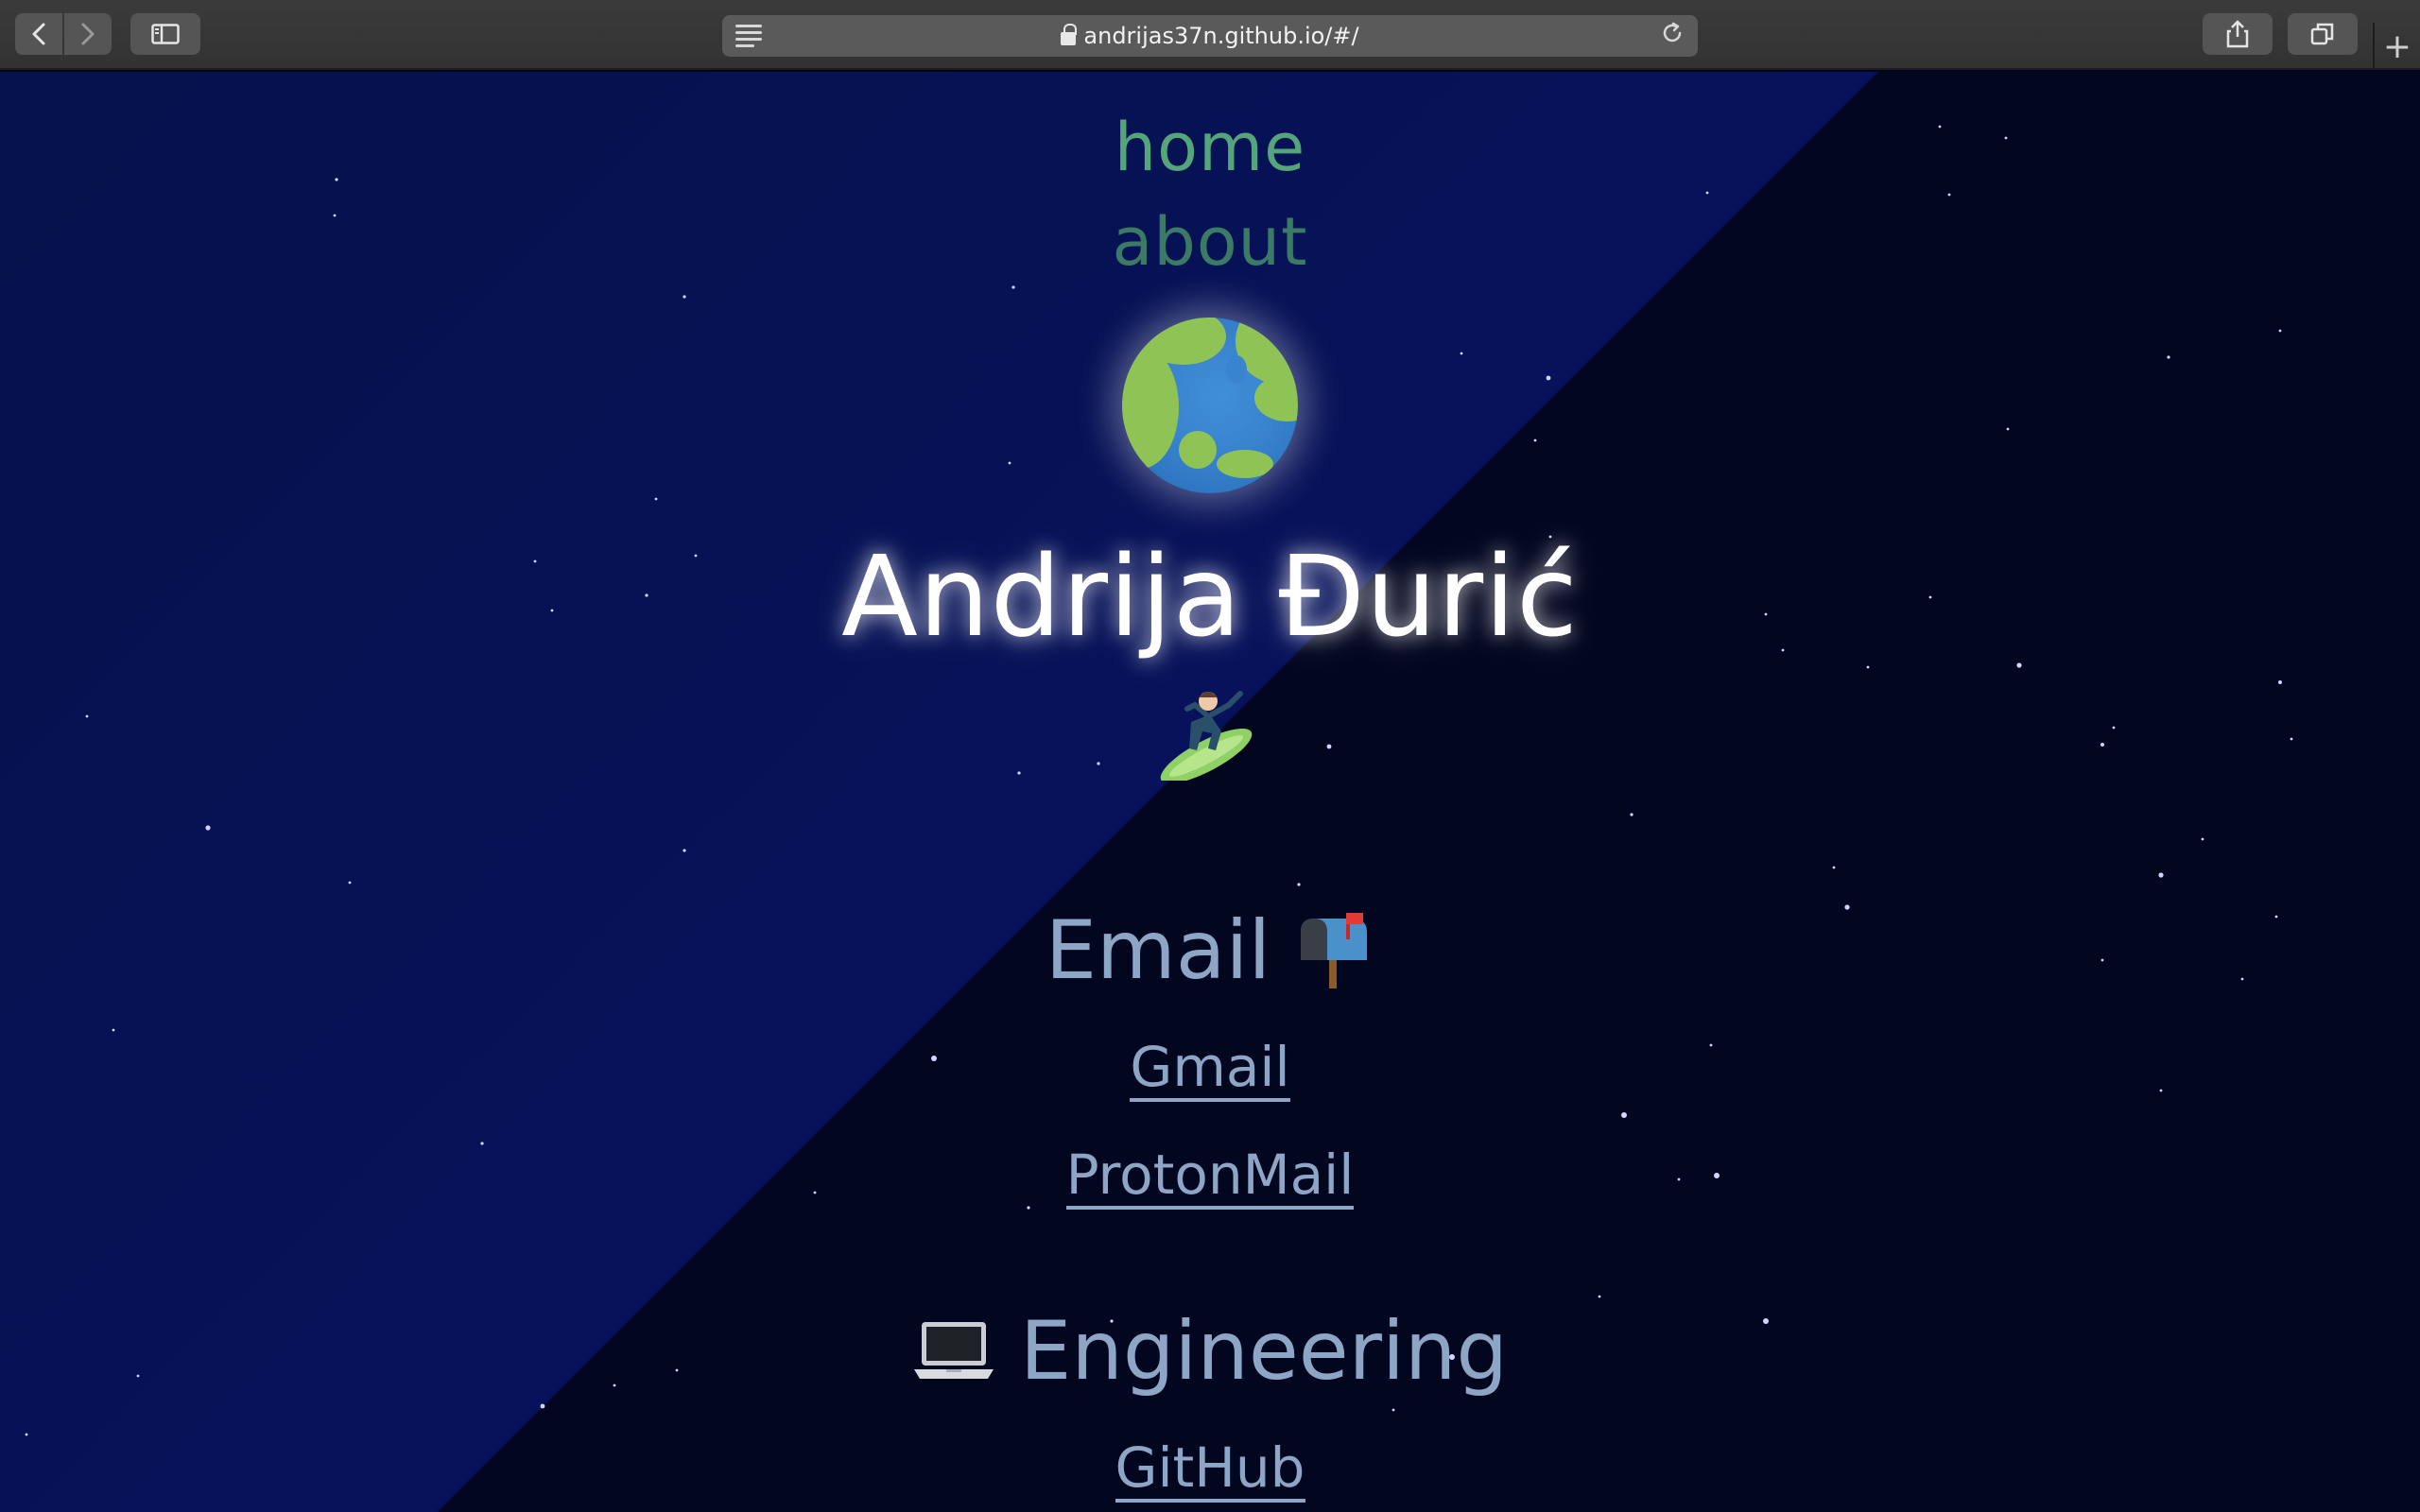 Image resolution: width=2420 pixels, height=1512 pixels. I want to click on nav-home-link: home, so click(1210, 147).